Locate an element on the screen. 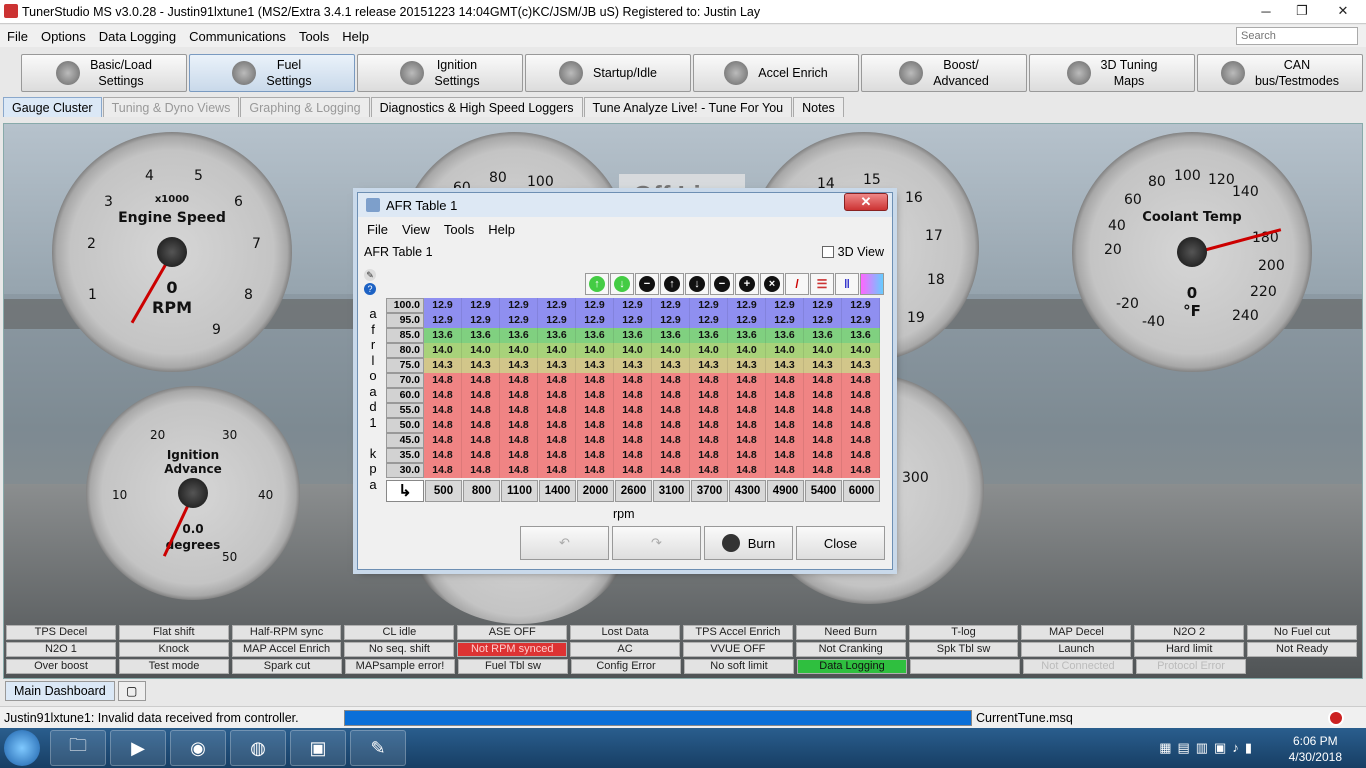 Image resolution: width=1366 pixels, height=768 pixels. rpm-bin: 2000 is located at coordinates (595, 491).